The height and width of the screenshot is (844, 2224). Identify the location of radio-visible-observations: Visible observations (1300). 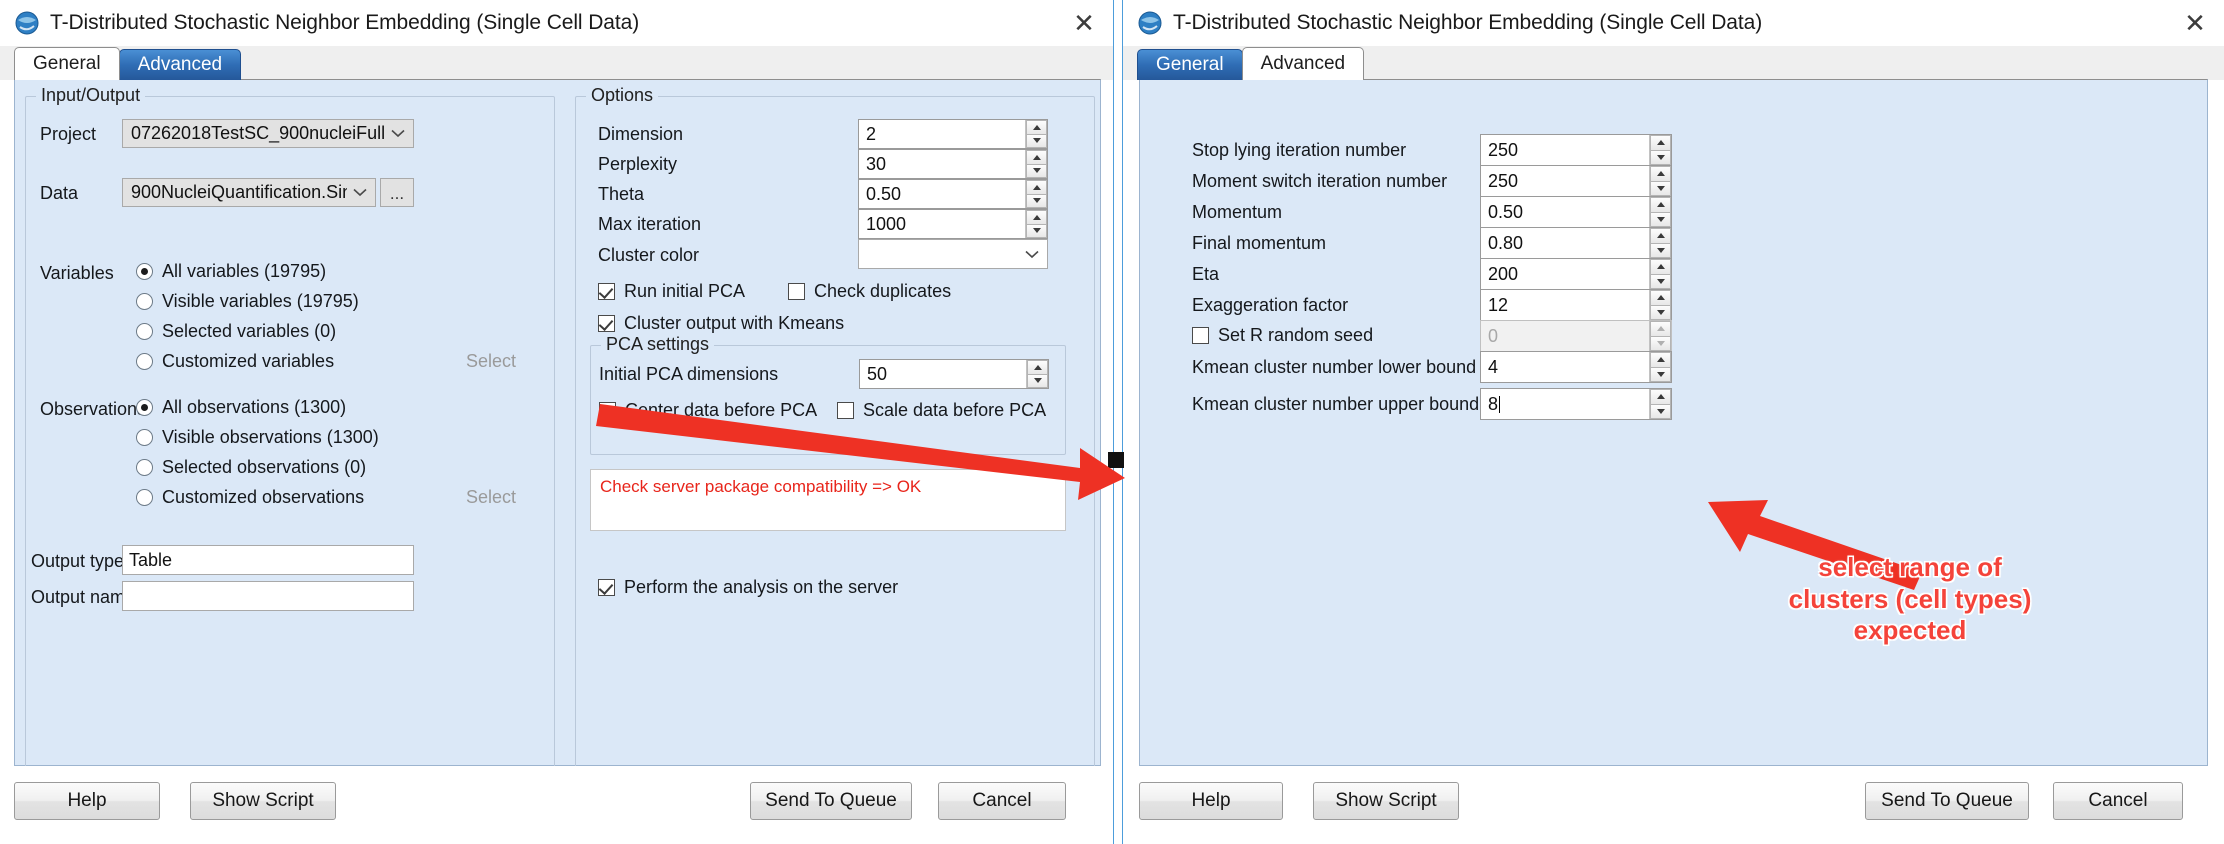
(257, 437).